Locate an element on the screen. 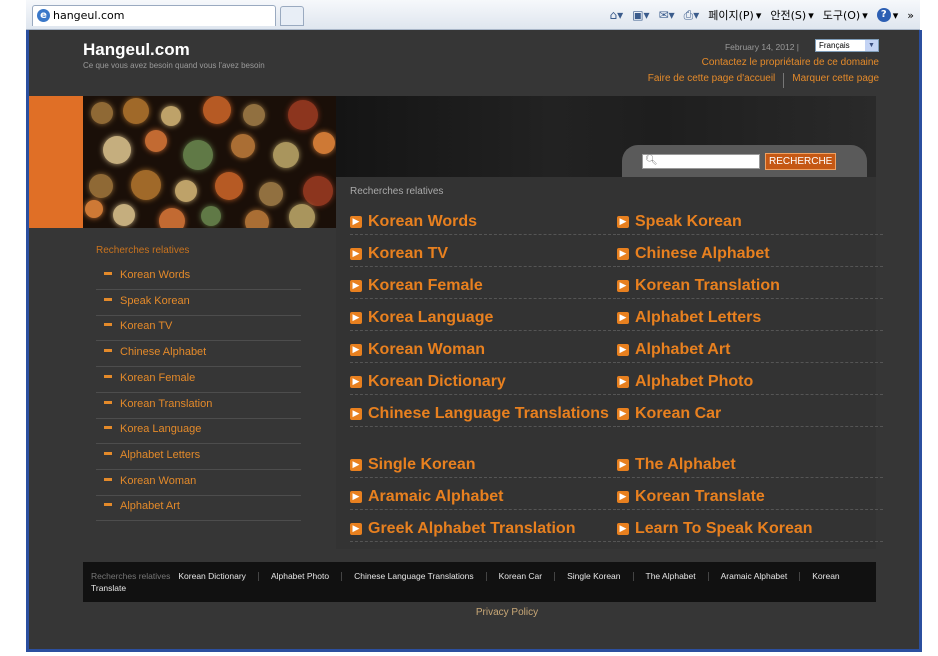  related-result-link: ▶ Learn To Speak Korean is located at coordinates (750, 531).